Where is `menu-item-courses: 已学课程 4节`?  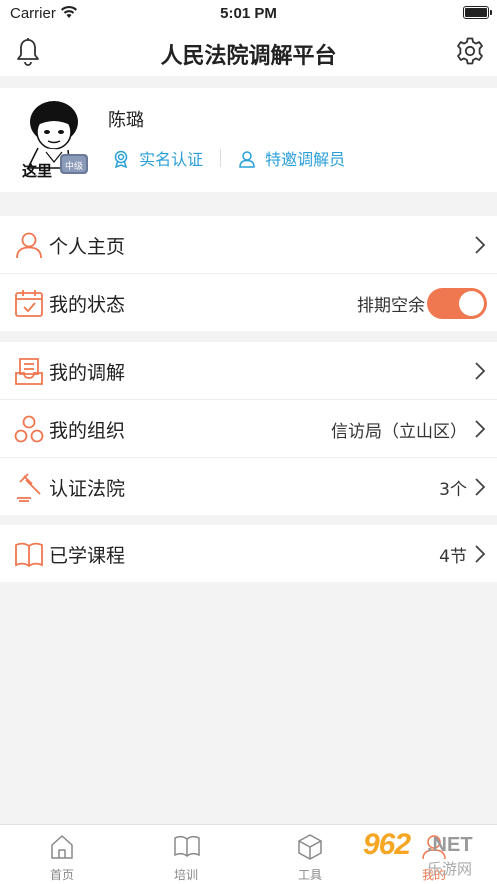 menu-item-courses: 已学课程 4节 is located at coordinates (248, 553).